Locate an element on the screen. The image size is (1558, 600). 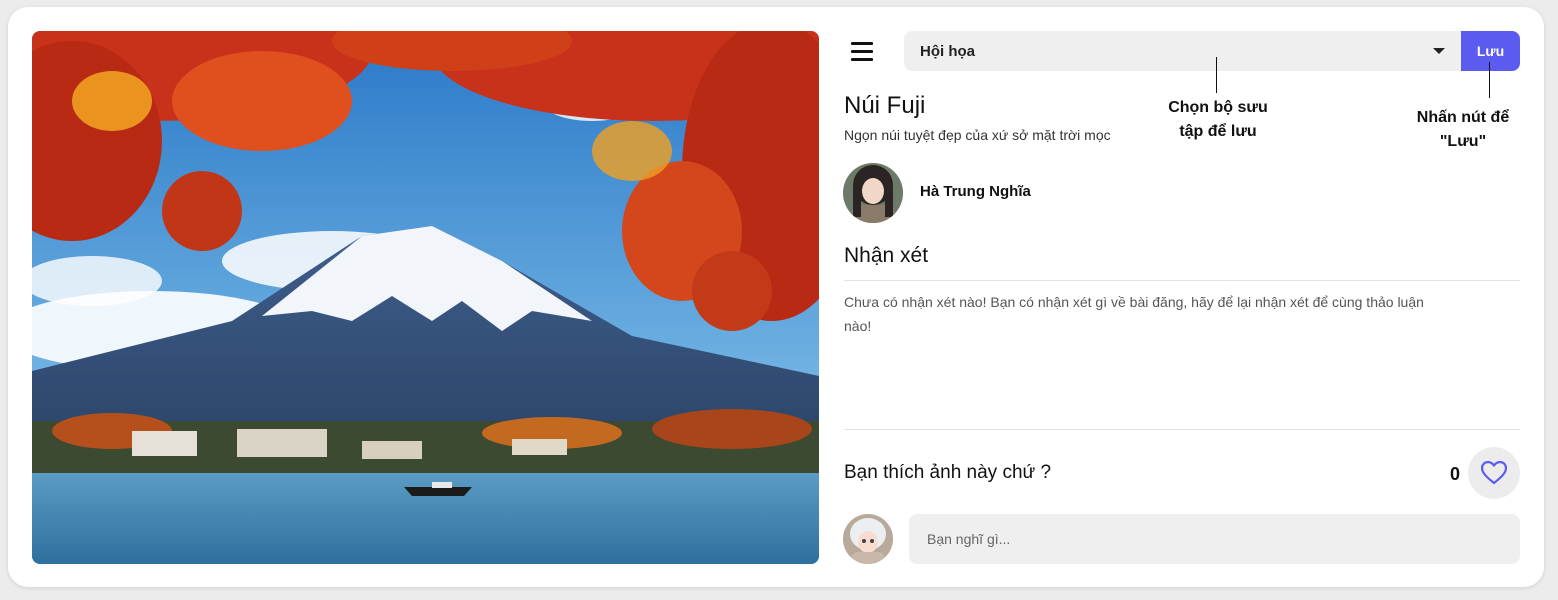
comments-divider-top is located at coordinates (1182, 280).